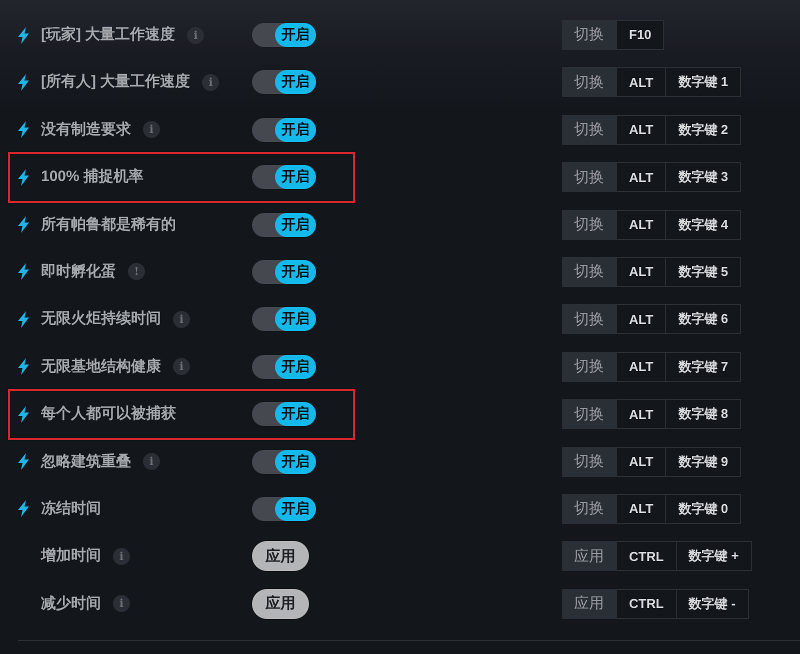 The height and width of the screenshot is (654, 800). What do you see at coordinates (712, 603) in the screenshot?
I see `key-cap: 数字键 -` at bounding box center [712, 603].